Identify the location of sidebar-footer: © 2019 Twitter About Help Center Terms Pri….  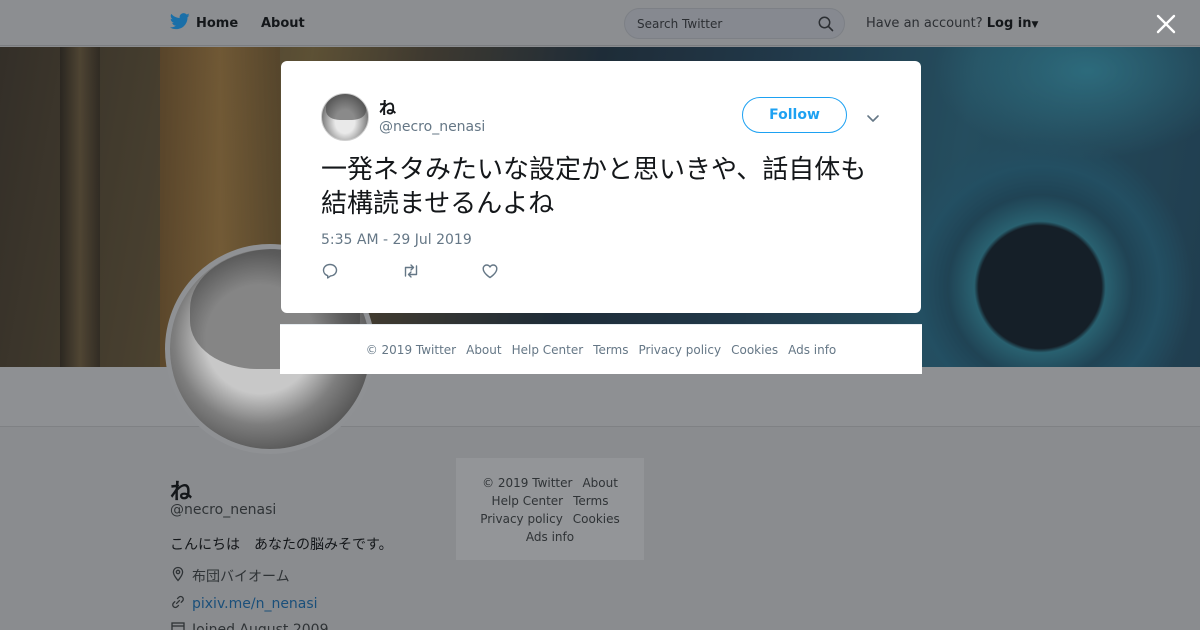
(550, 509).